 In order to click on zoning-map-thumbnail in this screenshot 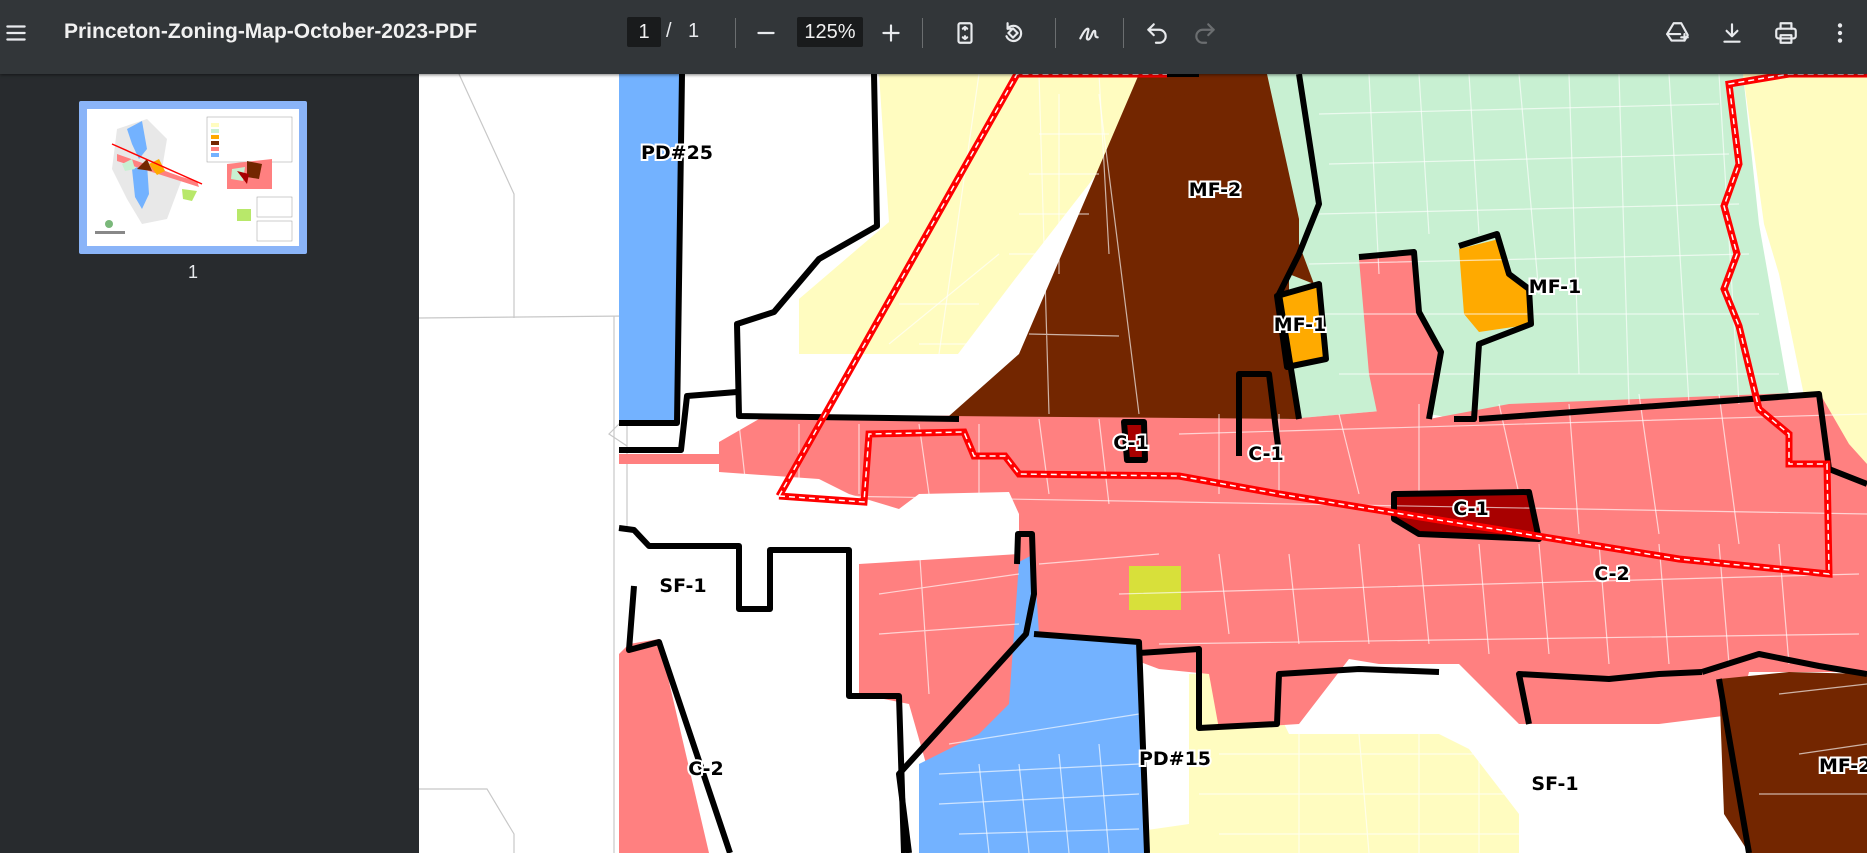, I will do `click(193, 177)`.